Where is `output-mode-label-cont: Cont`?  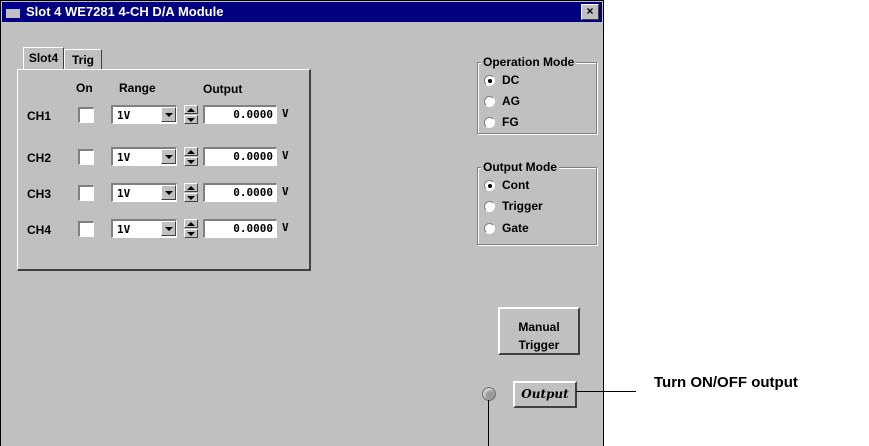
output-mode-label-cont: Cont is located at coordinates (516, 185).